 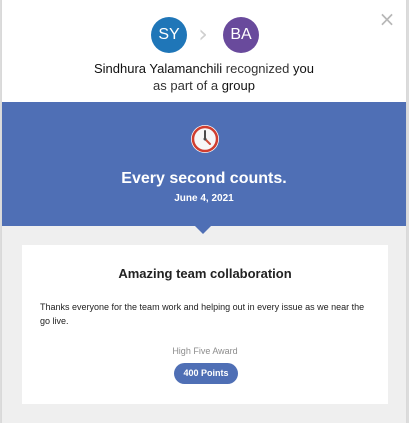 I want to click on card-title: Amazing team collaboration, so click(x=205, y=273).